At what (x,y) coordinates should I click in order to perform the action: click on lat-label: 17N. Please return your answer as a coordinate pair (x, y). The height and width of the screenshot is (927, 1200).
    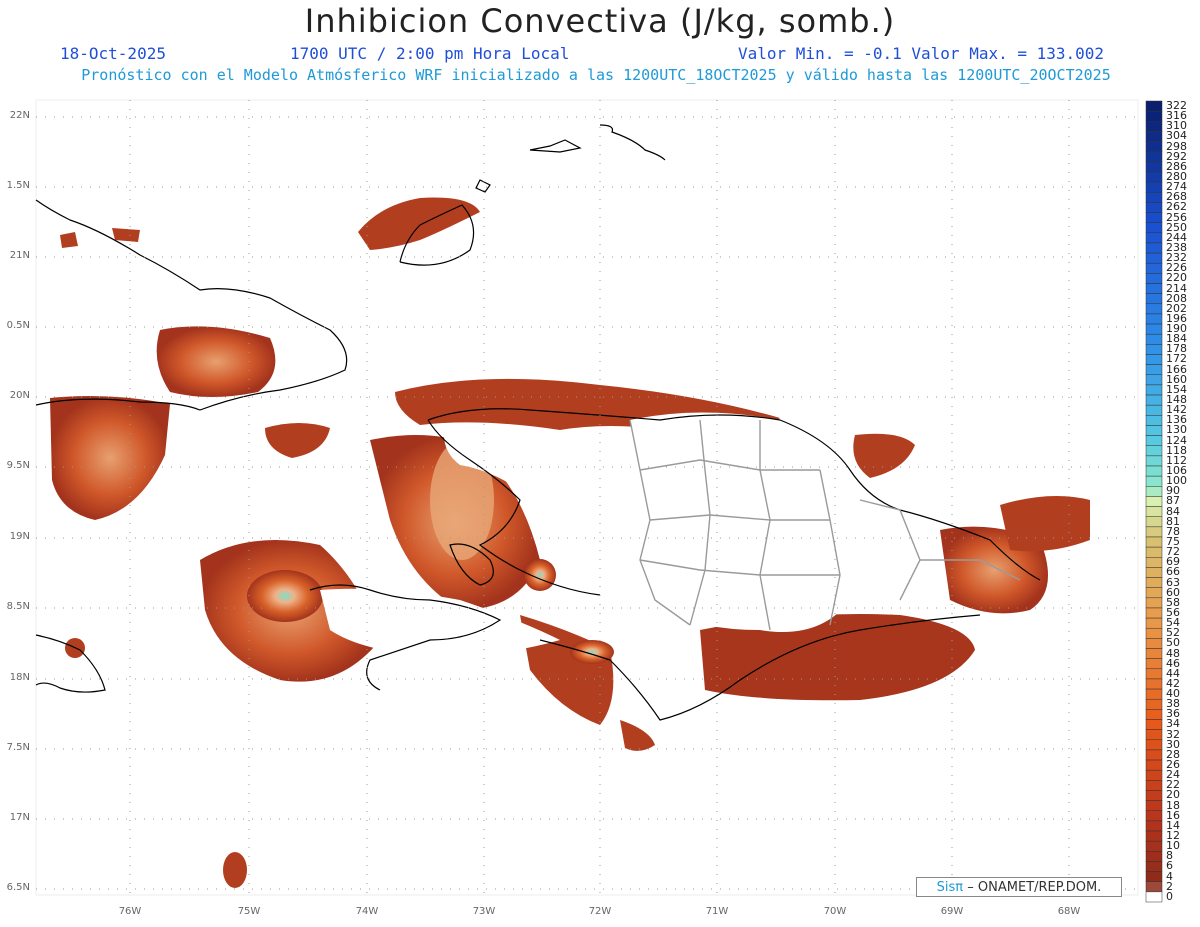
    Looking at the image, I should click on (19, 817).